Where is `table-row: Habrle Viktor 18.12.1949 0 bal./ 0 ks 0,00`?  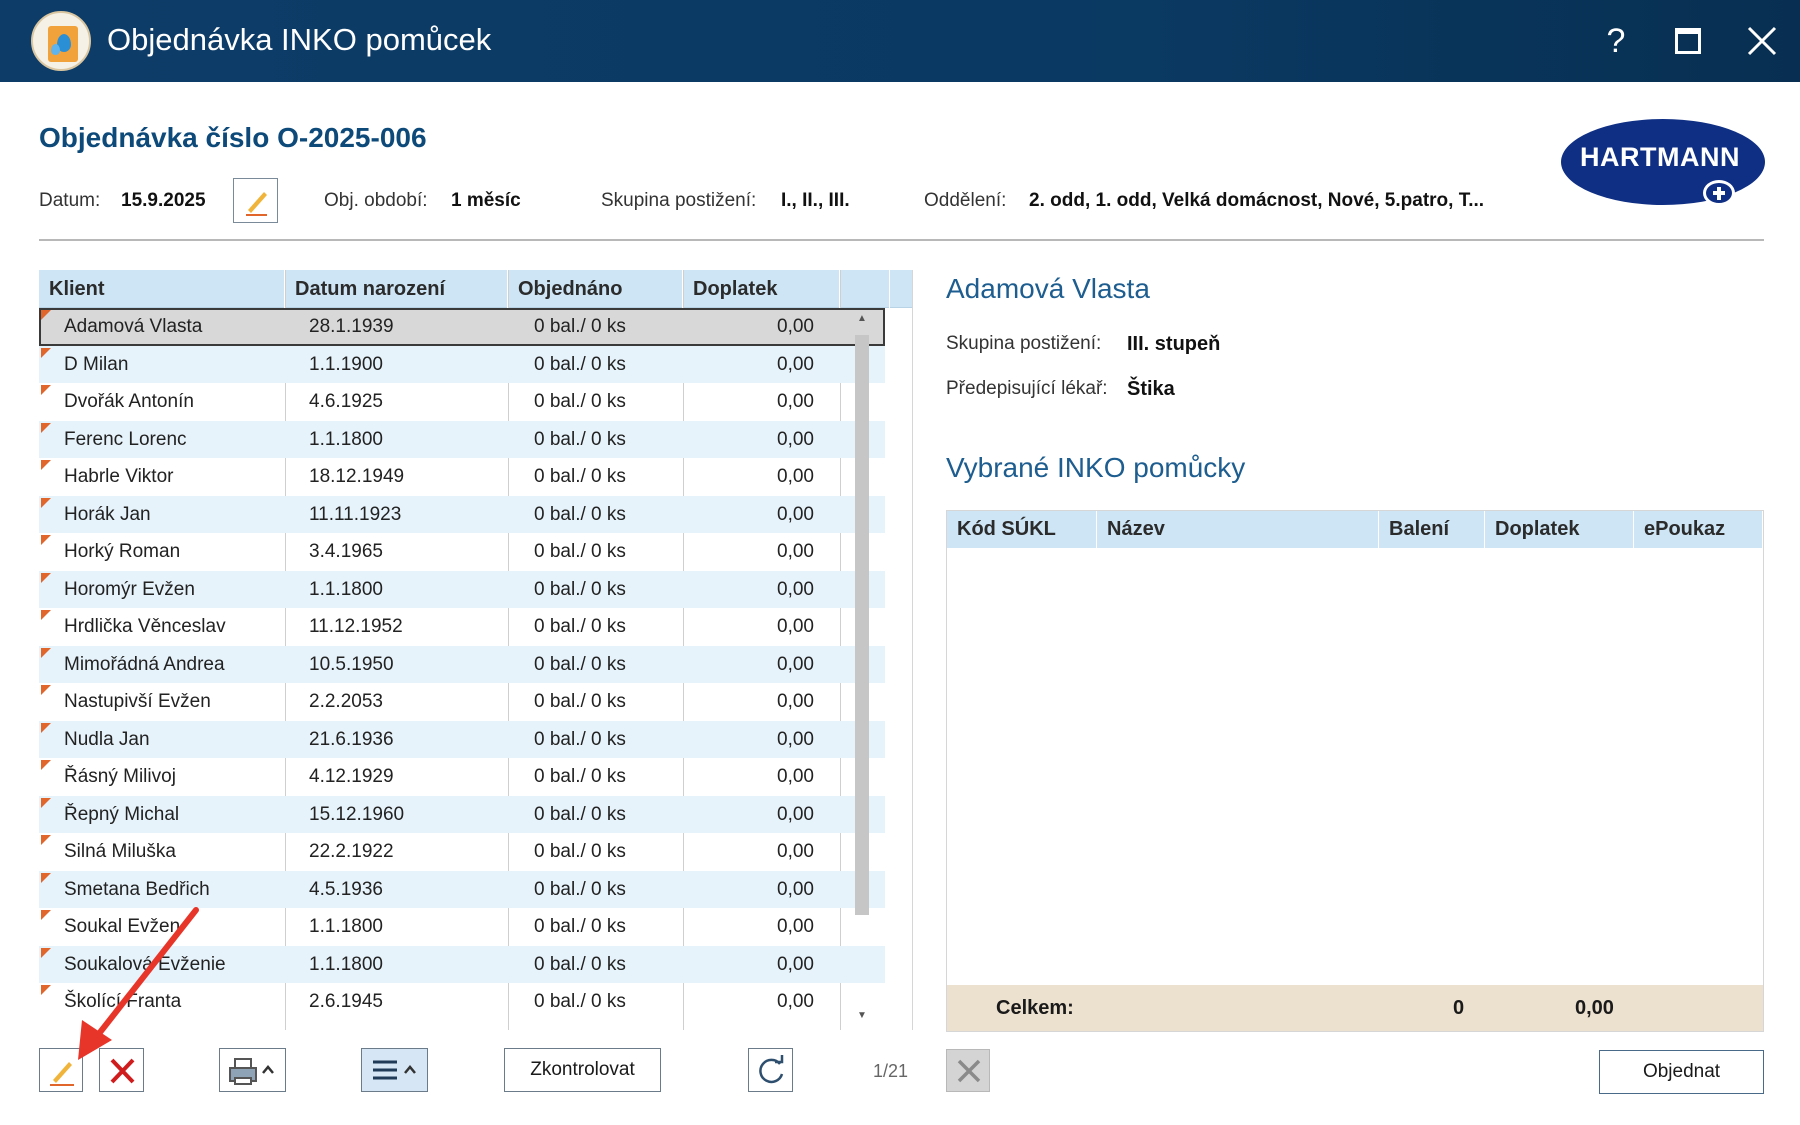 table-row: Habrle Viktor 18.12.1949 0 bal./ 0 ks 0,00 is located at coordinates (462, 477).